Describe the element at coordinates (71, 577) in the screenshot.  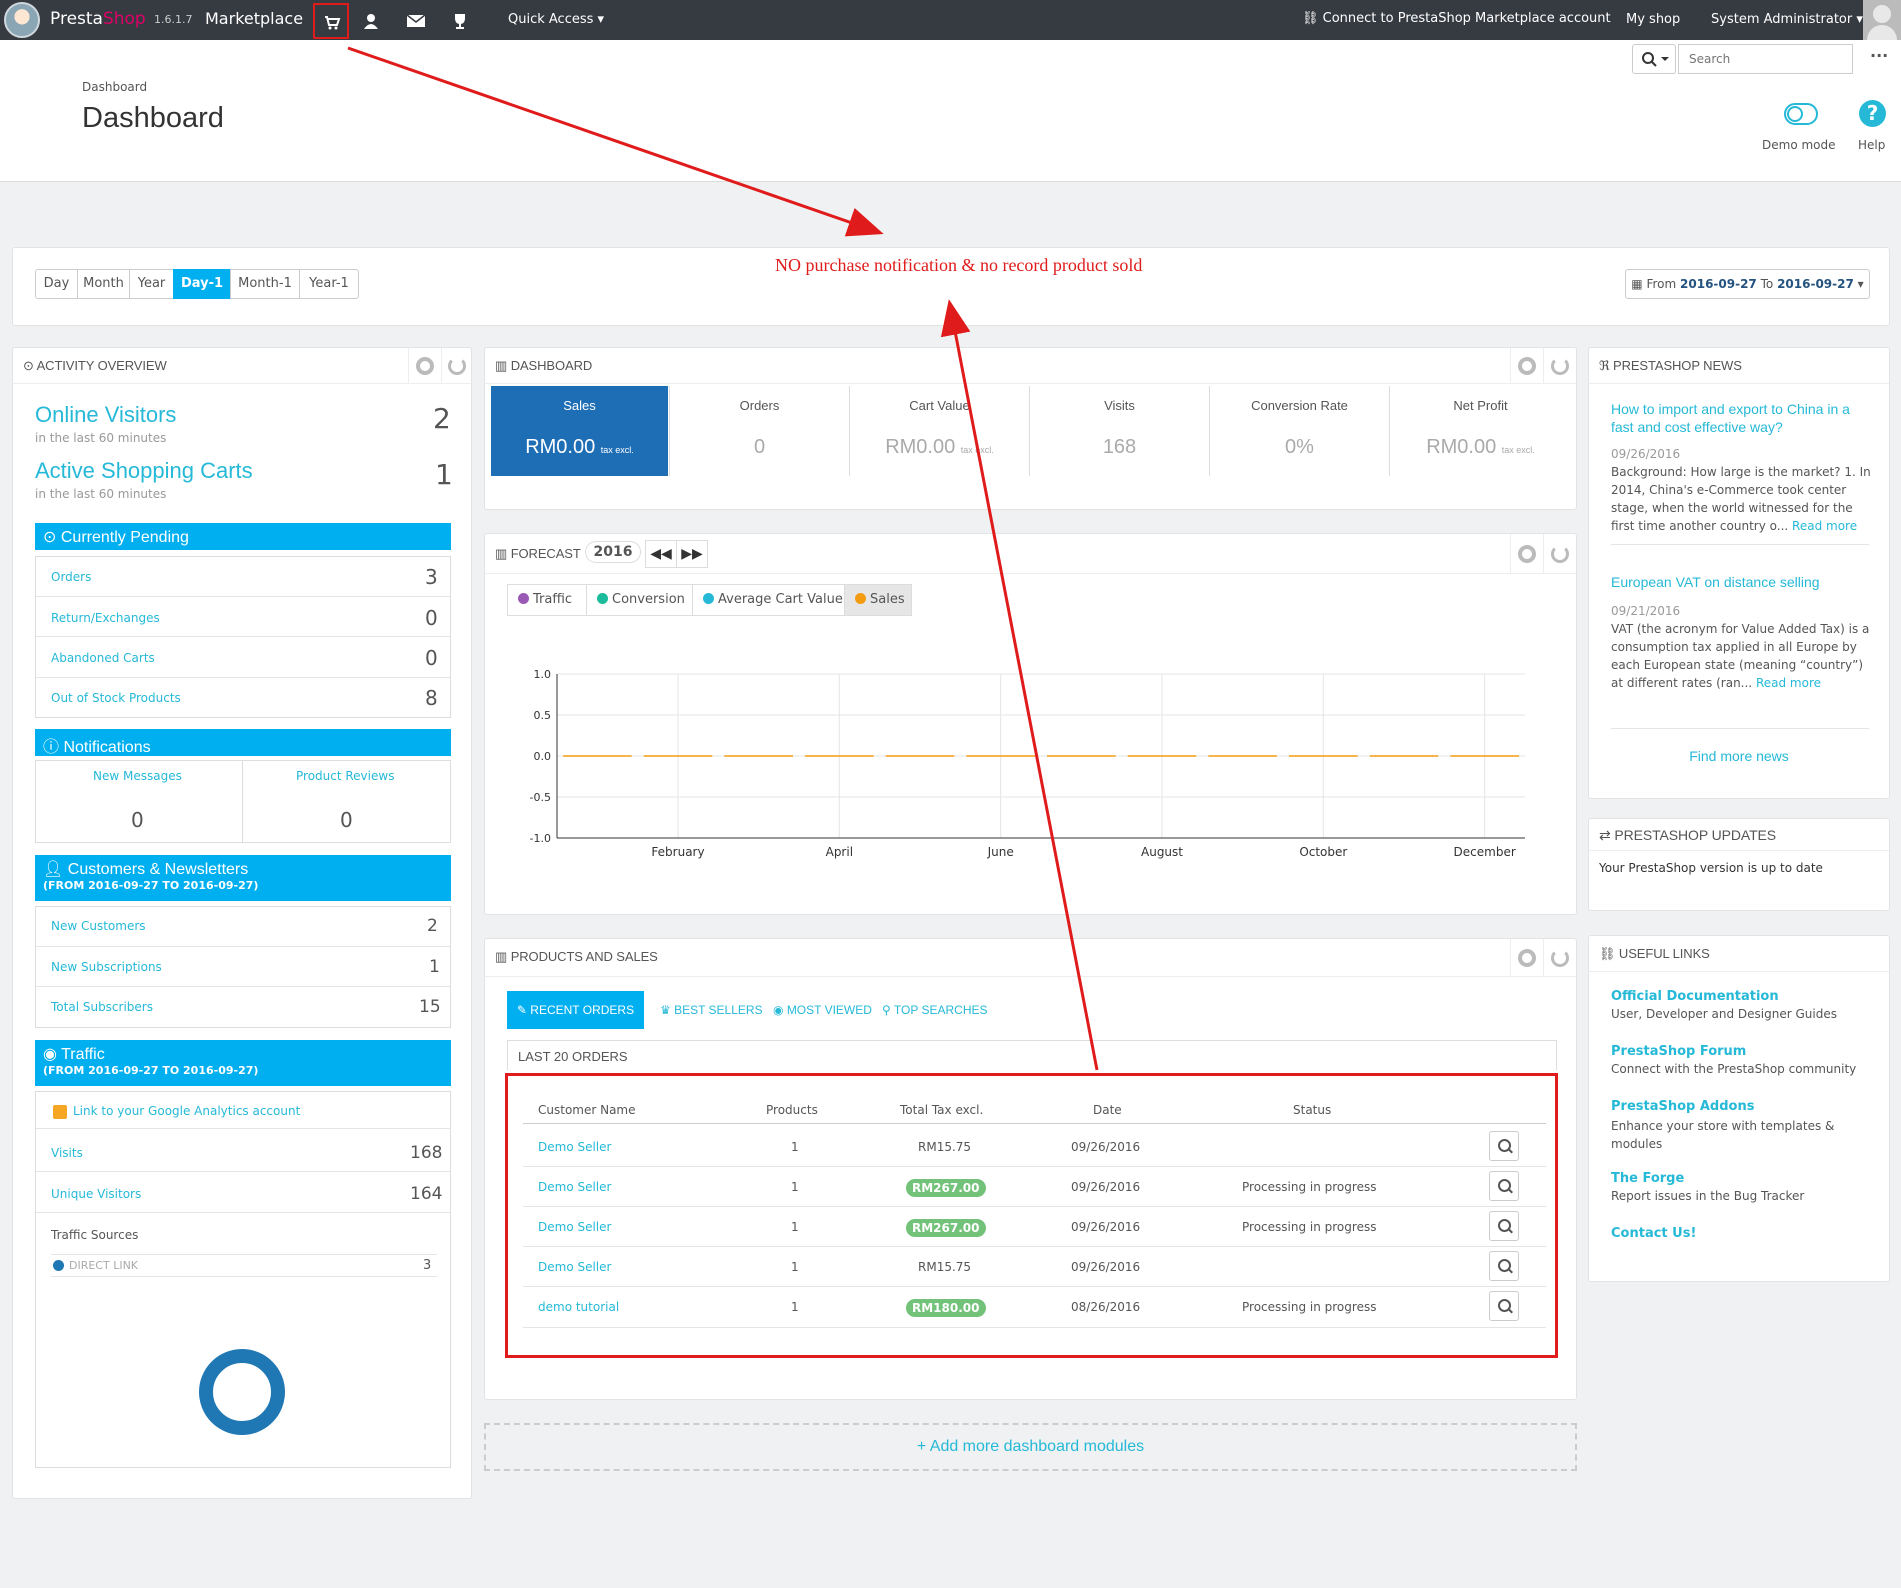
I see `pending-orders-label: Orders` at that location.